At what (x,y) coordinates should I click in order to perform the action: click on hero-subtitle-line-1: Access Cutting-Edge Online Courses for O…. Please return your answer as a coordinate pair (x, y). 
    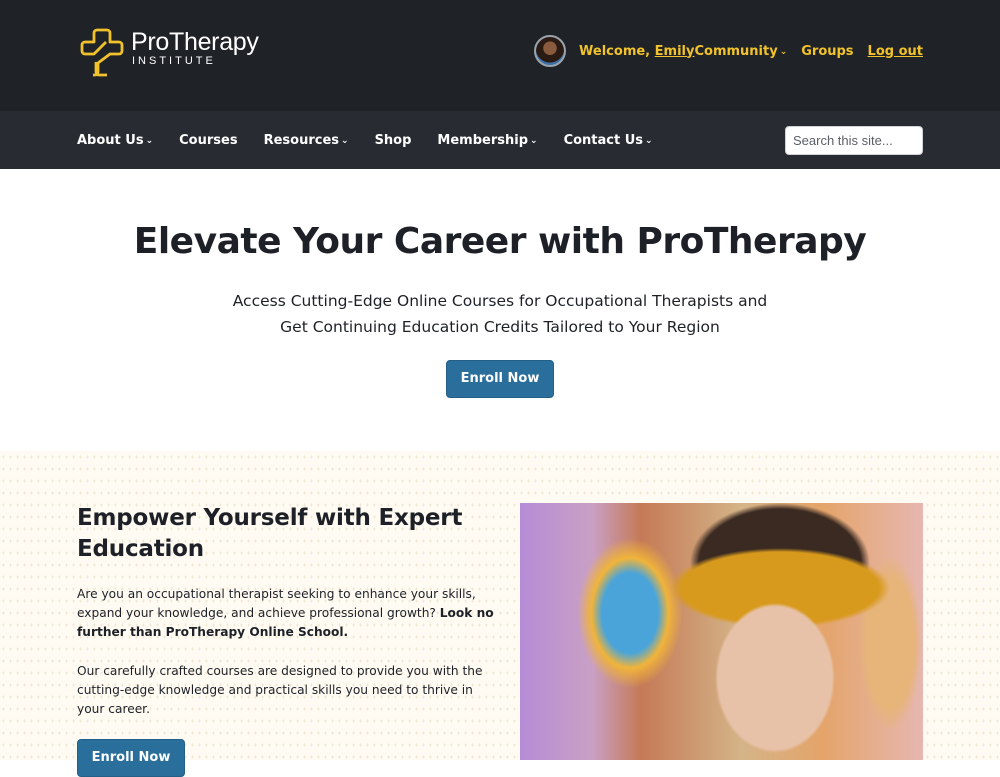
    Looking at the image, I should click on (500, 301).